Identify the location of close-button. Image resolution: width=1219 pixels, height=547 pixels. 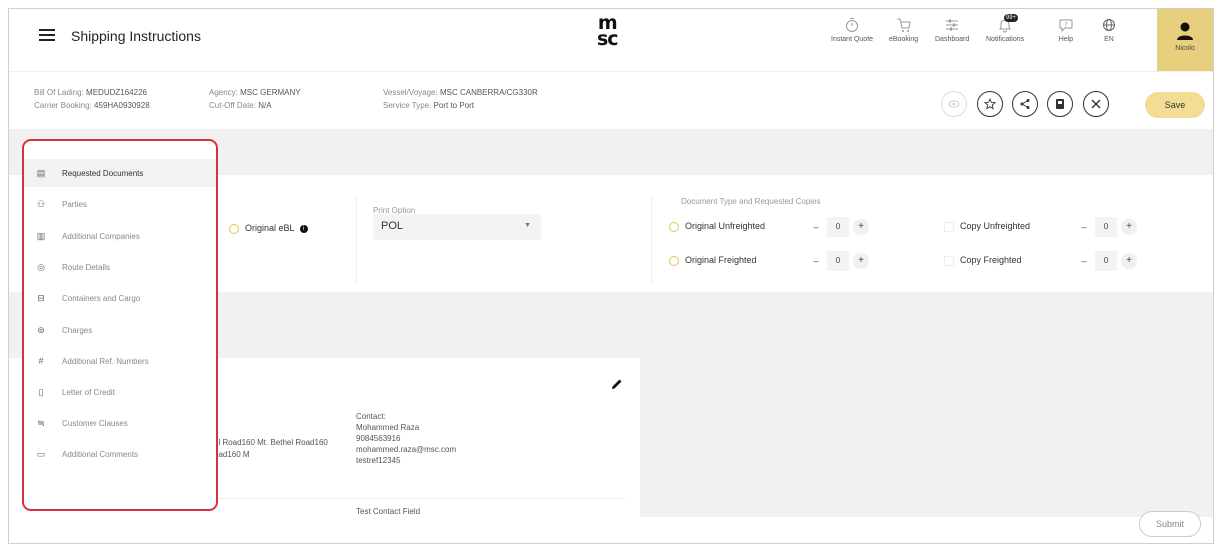
(1096, 104).